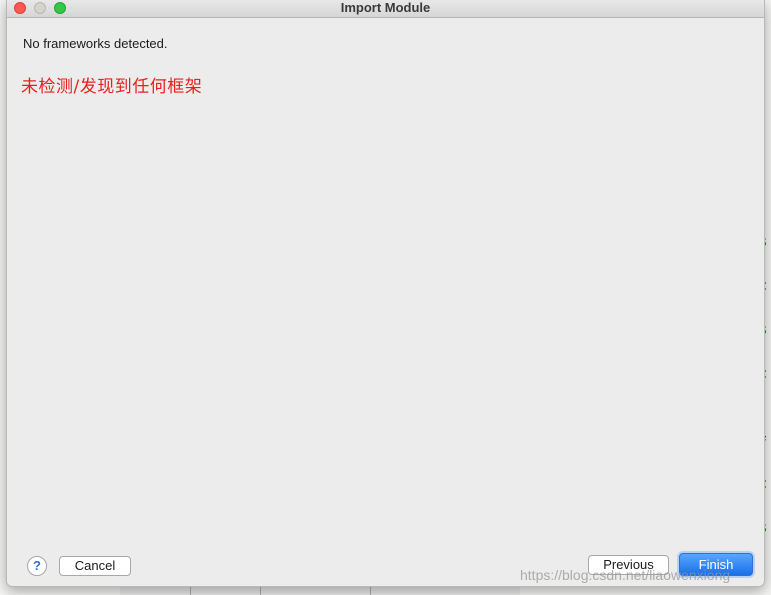 This screenshot has width=771, height=595. What do you see at coordinates (37, 566) in the screenshot?
I see `help-button: ?` at bounding box center [37, 566].